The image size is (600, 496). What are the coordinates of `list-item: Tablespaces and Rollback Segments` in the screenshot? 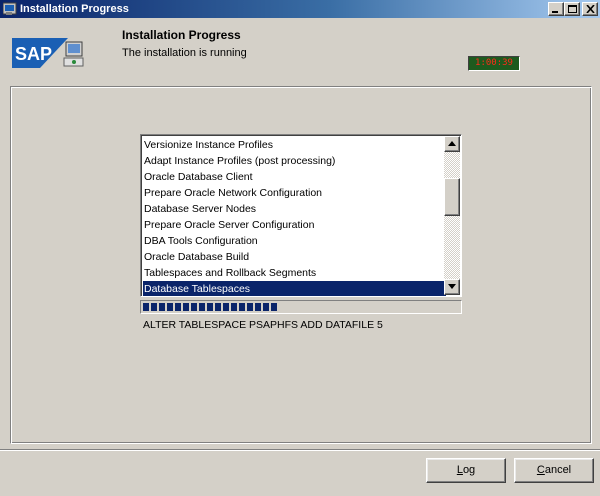 It's located at (294, 273).